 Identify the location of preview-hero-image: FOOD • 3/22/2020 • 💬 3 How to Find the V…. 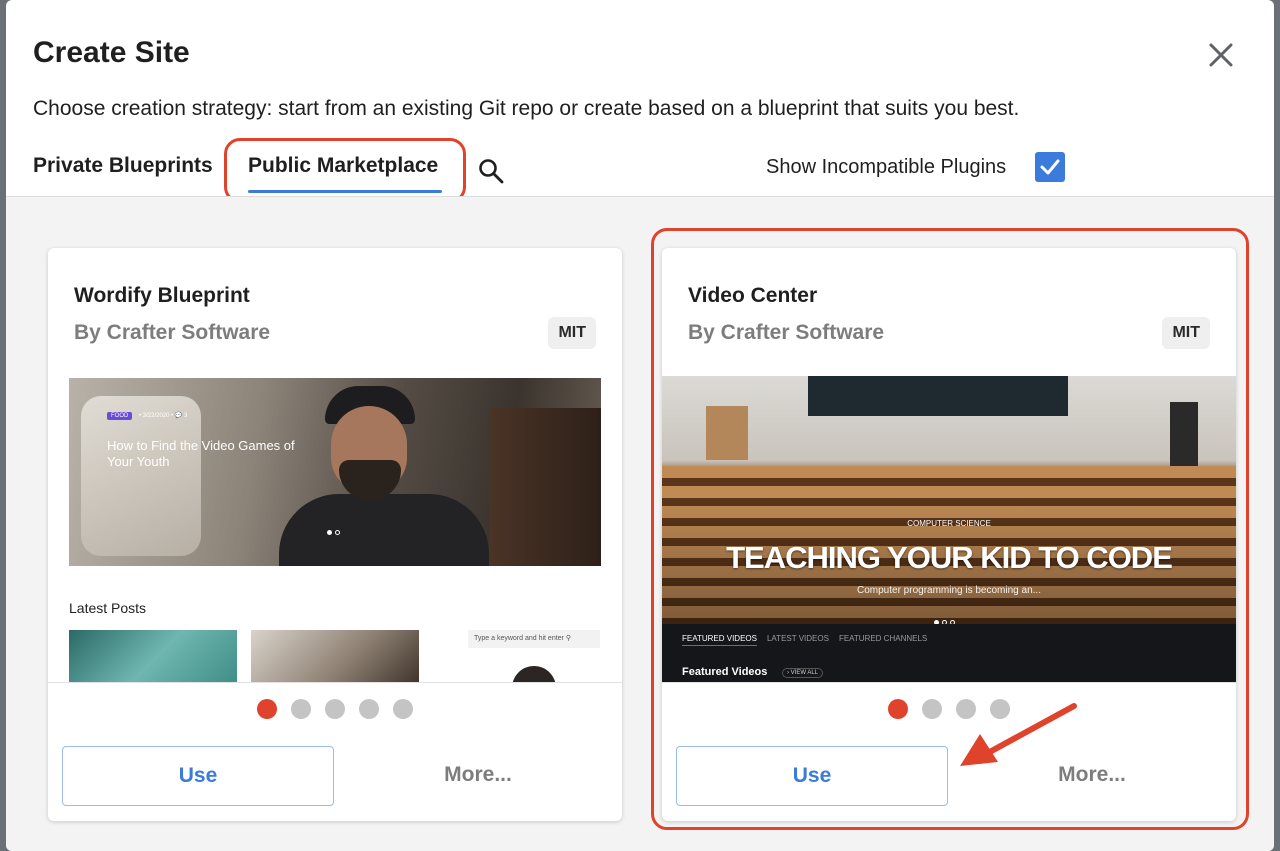
(335, 472).